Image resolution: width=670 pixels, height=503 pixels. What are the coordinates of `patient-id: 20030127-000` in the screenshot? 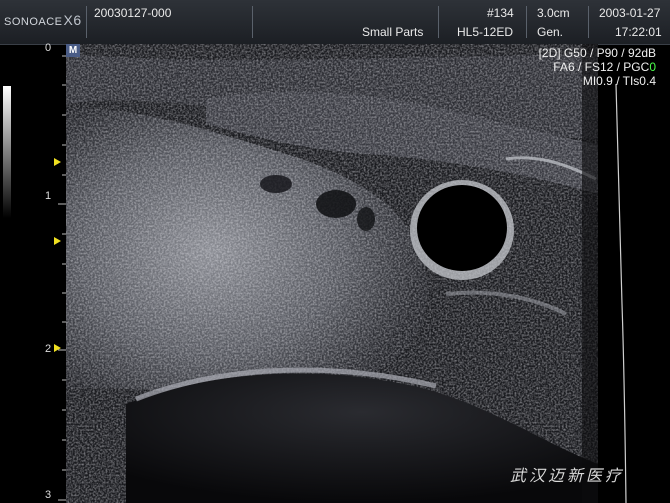 It's located at (133, 13).